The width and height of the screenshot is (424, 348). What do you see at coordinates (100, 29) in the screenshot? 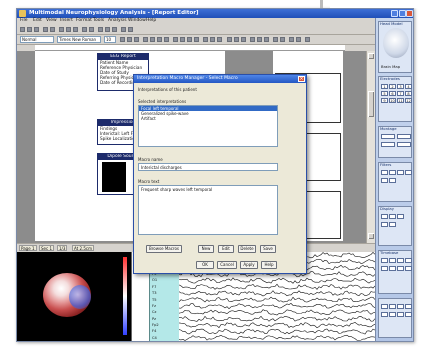
I see `table-icon` at bounding box center [100, 29].